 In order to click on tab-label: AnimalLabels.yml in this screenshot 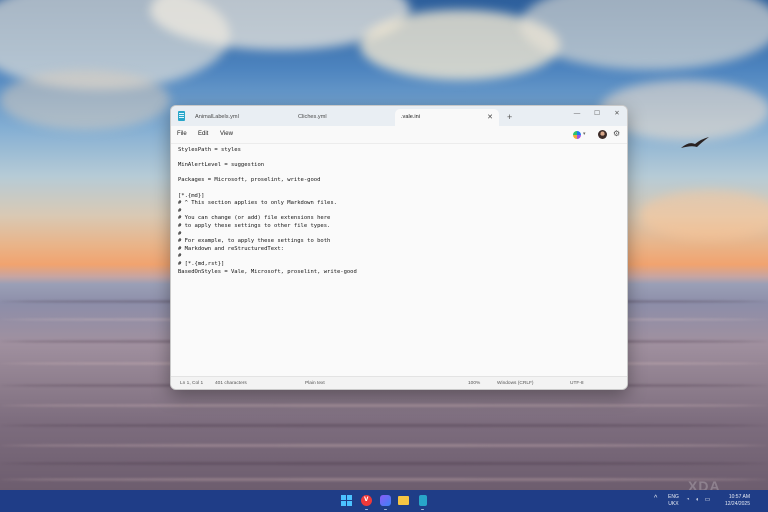, I will do `click(217, 117)`.